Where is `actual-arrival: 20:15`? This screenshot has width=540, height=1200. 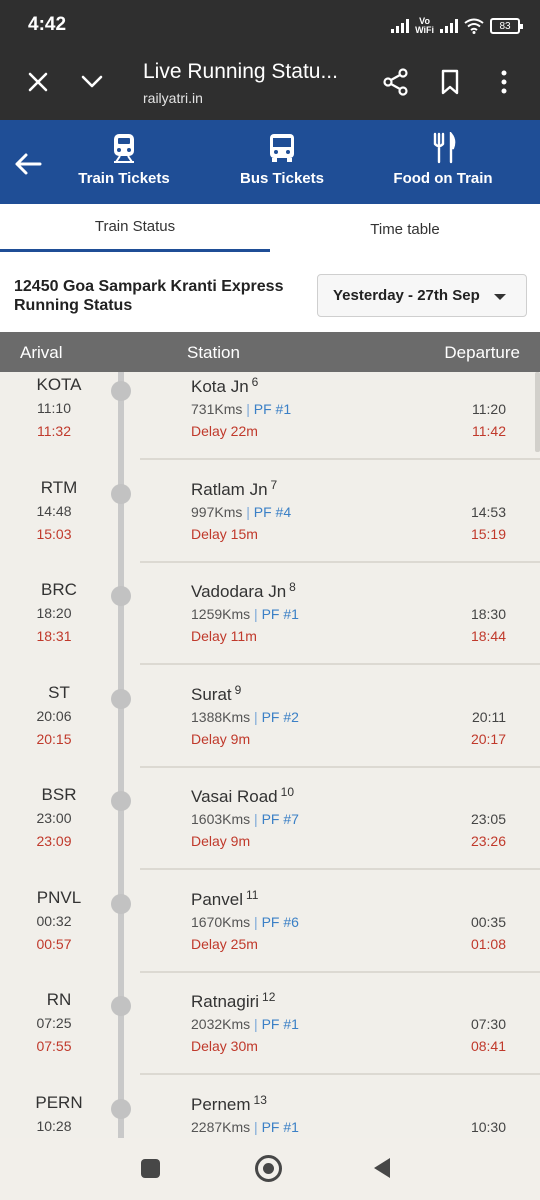 actual-arrival: 20:15 is located at coordinates (54, 738).